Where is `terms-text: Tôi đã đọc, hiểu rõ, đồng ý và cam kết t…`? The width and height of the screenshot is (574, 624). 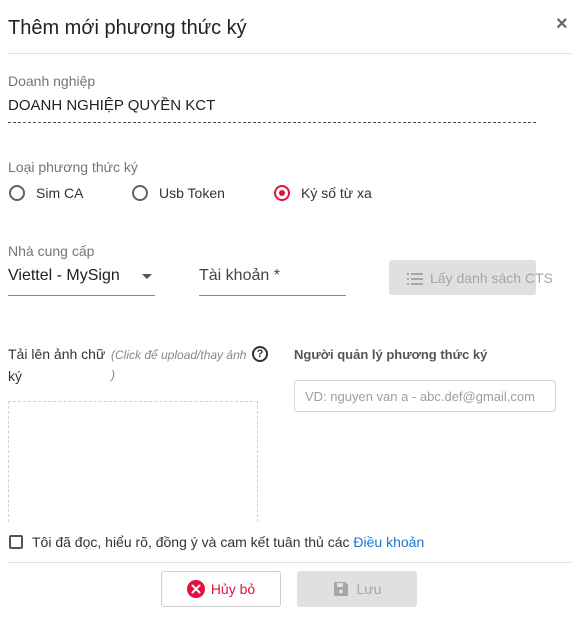 terms-text: Tôi đã đọc, hiểu rõ, đồng ý và cam kết t… is located at coordinates (191, 542).